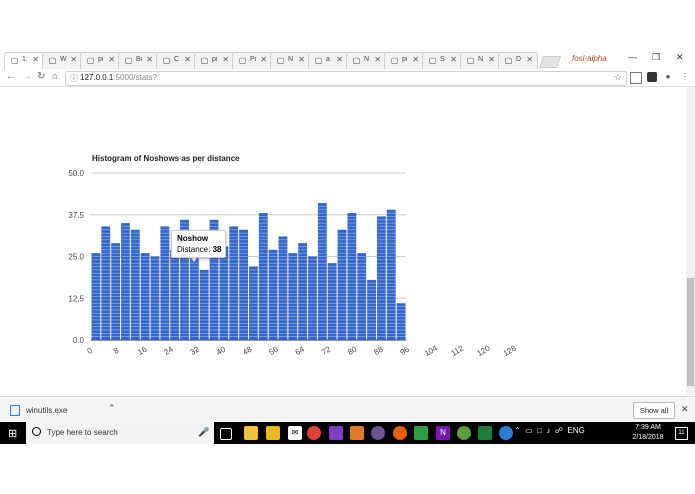  Describe the element at coordinates (74, 78) in the screenshot. I see `info-icon: ⓘ` at that location.